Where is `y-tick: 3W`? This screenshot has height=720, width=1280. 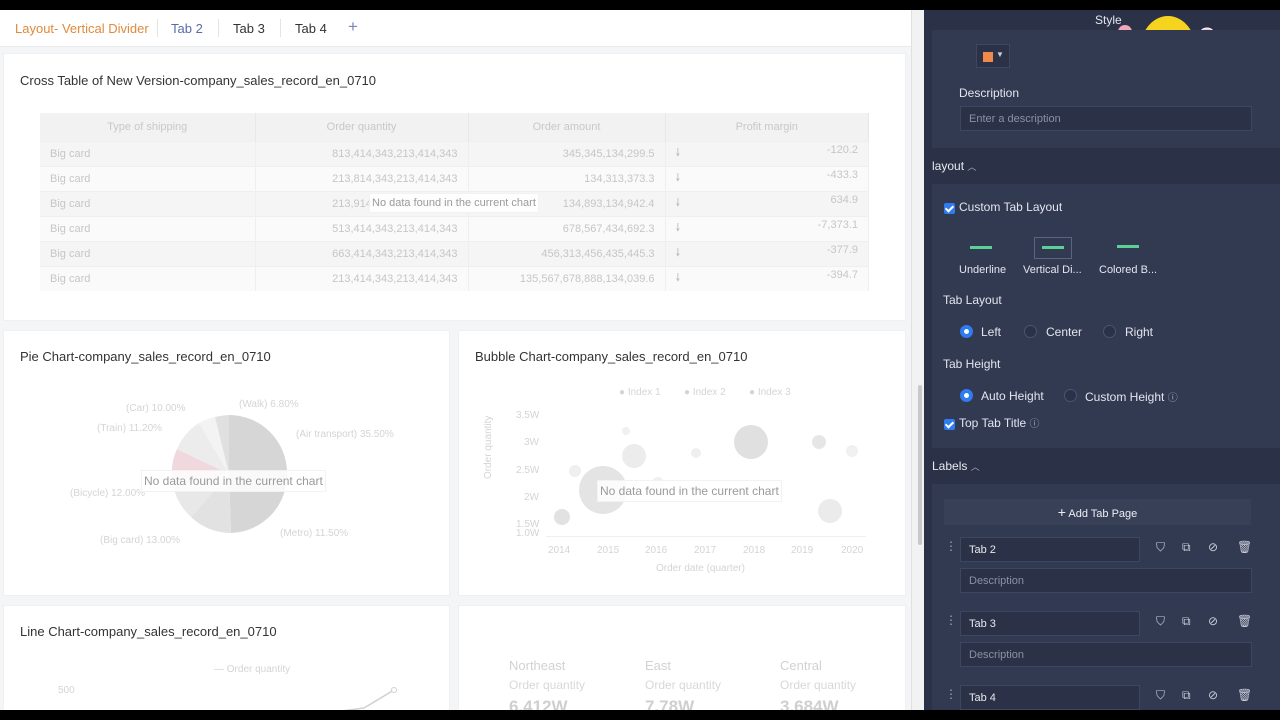 y-tick: 3W is located at coordinates (531, 442).